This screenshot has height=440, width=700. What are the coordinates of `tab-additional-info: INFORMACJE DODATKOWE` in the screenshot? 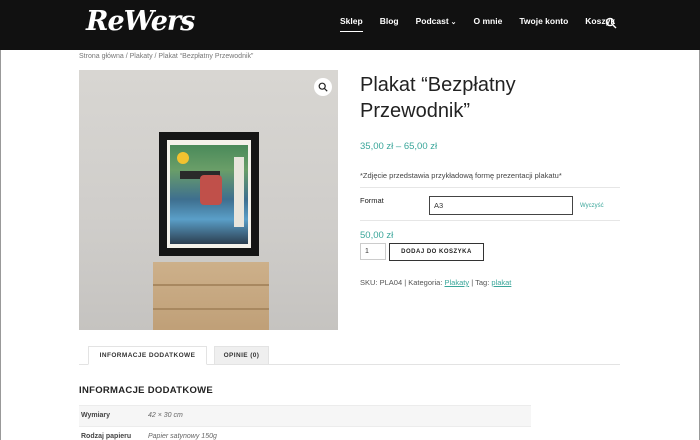 It's located at (147, 355).